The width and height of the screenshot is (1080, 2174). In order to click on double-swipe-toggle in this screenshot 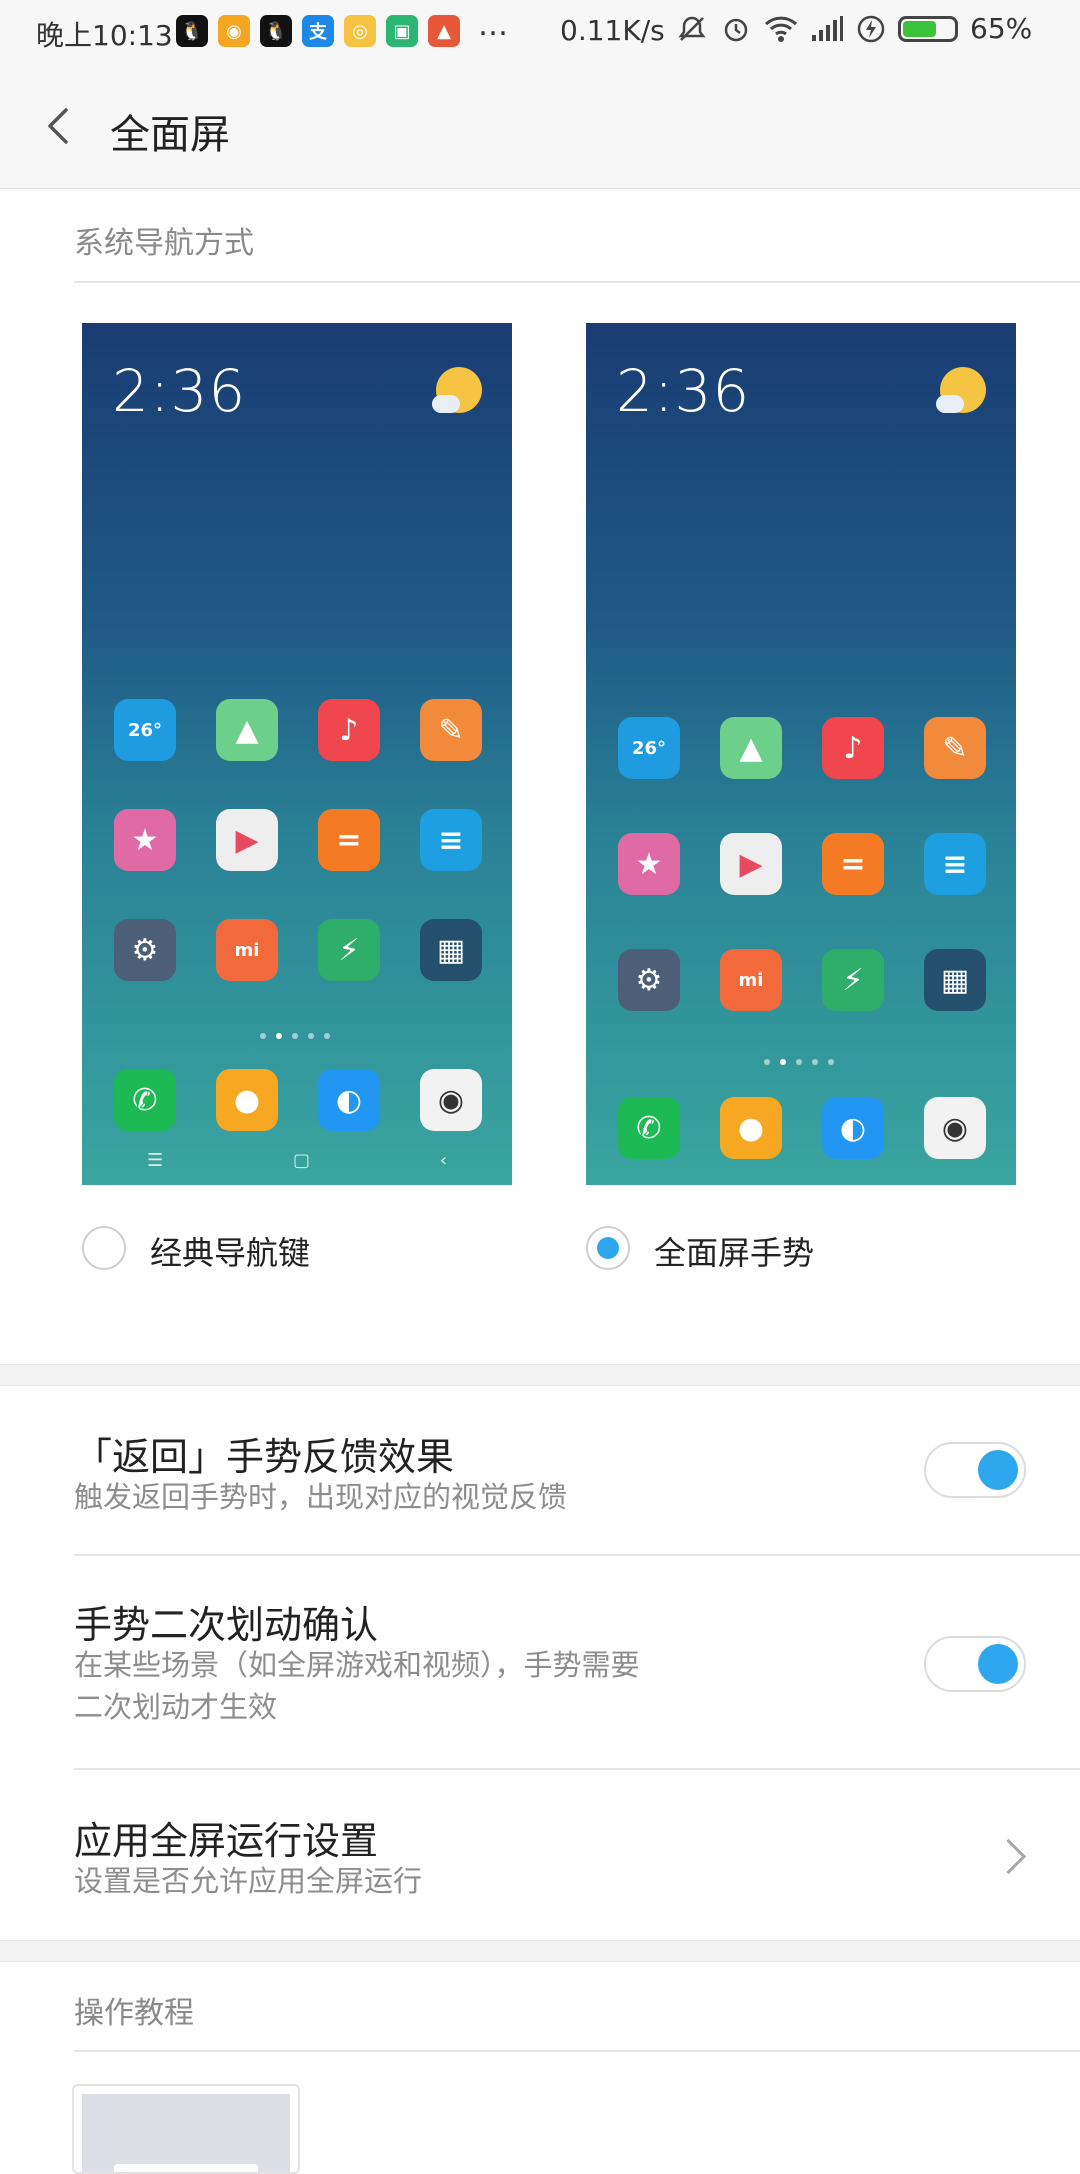, I will do `click(975, 1664)`.